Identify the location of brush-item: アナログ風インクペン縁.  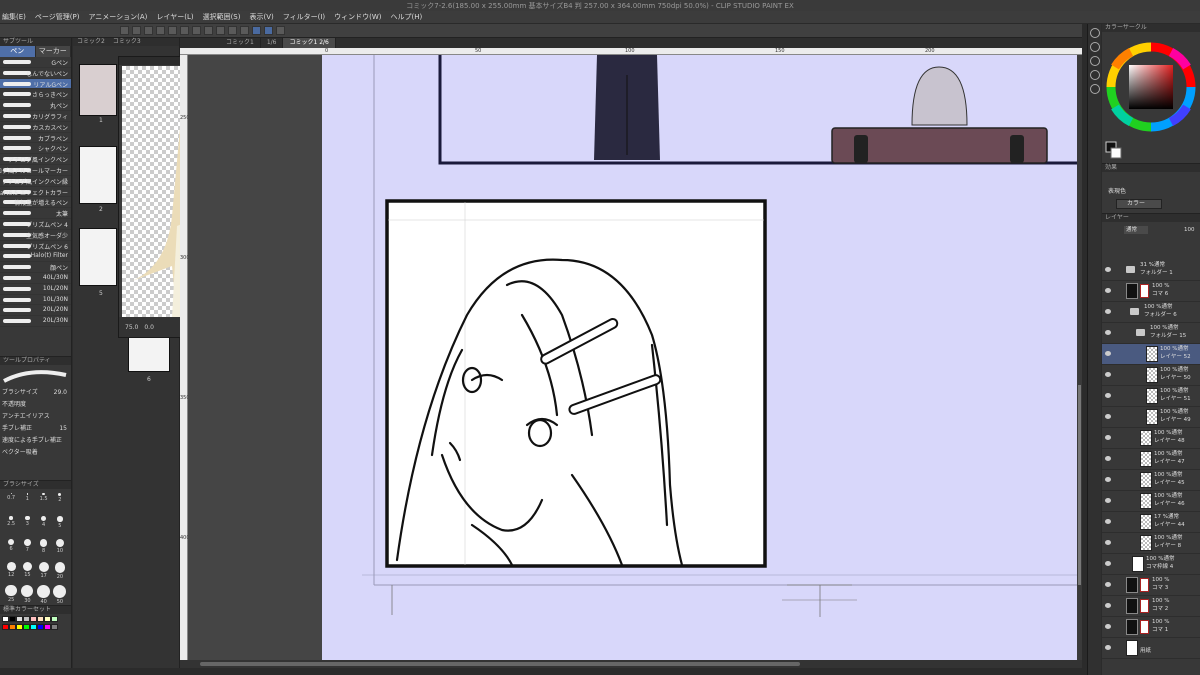
(35, 181).